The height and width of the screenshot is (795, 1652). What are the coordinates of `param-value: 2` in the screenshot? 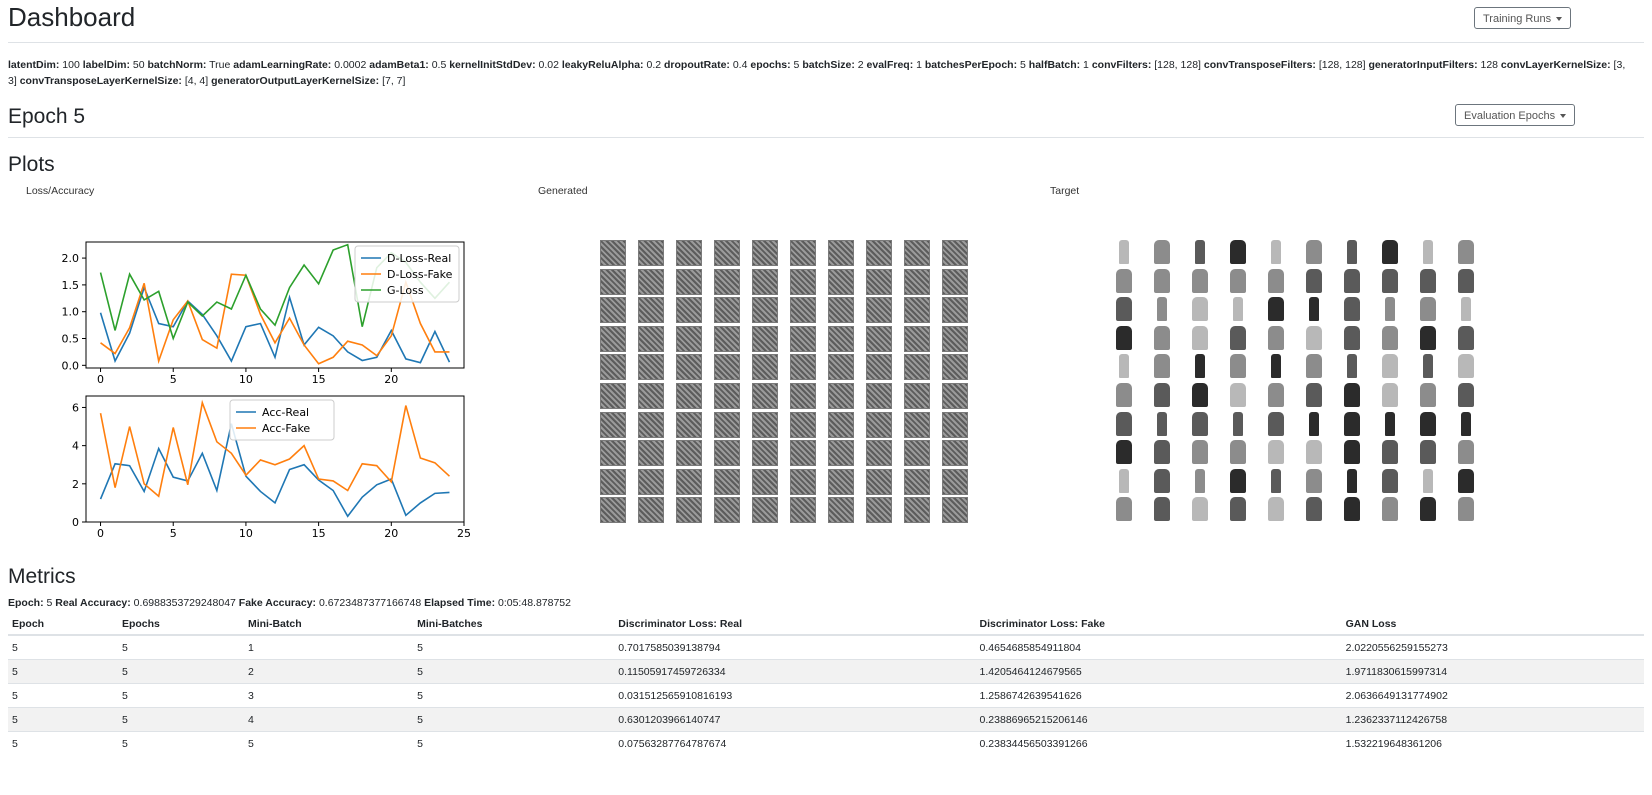 It's located at (860, 65).